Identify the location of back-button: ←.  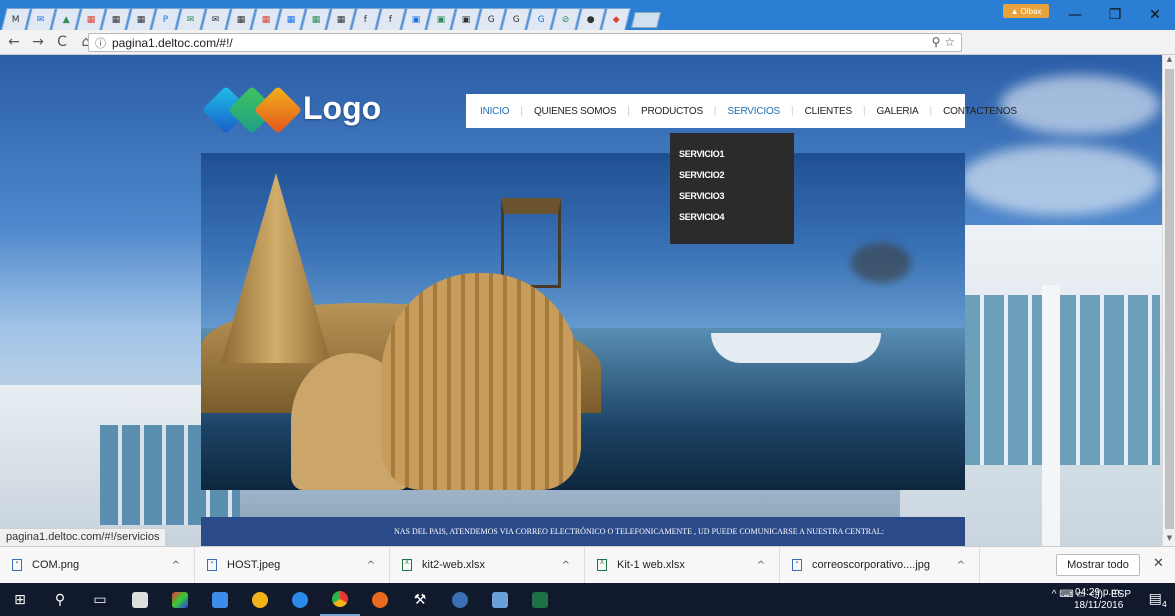
(14, 42).